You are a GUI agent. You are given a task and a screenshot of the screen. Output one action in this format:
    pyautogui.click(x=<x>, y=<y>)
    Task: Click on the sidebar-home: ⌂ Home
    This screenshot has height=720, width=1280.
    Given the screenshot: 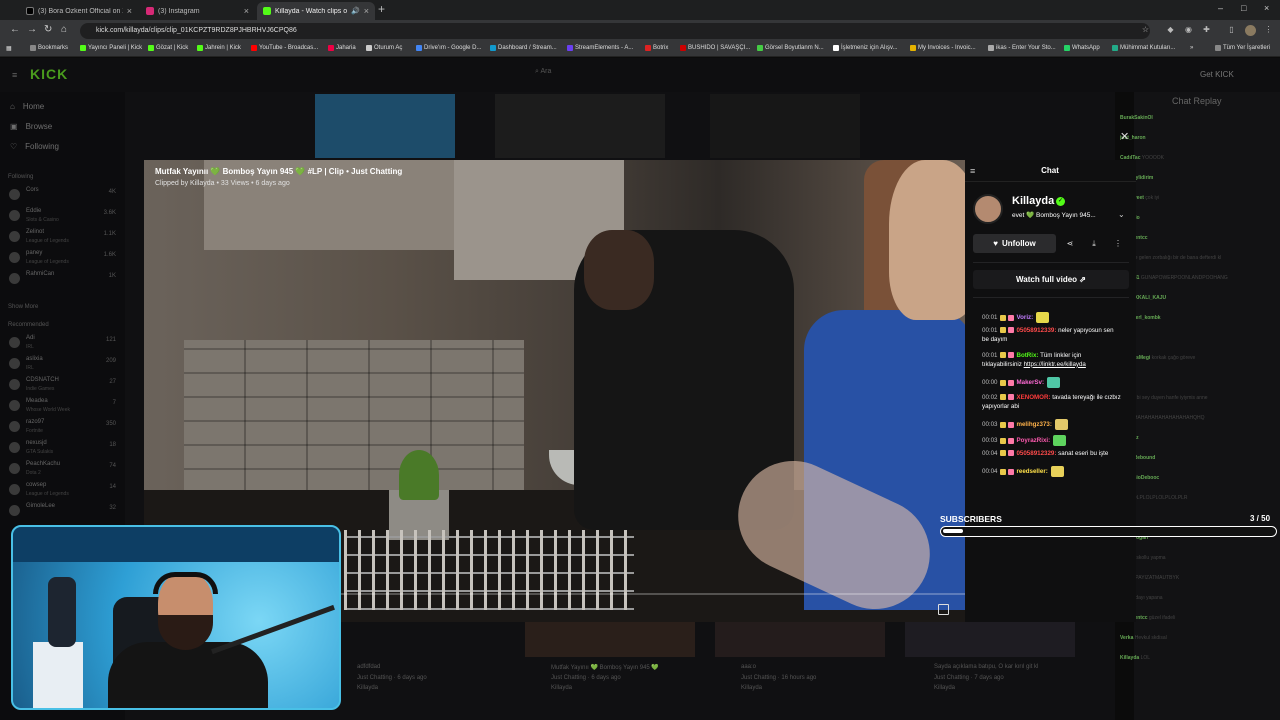 What is the action you would take?
    pyautogui.click(x=27, y=106)
    